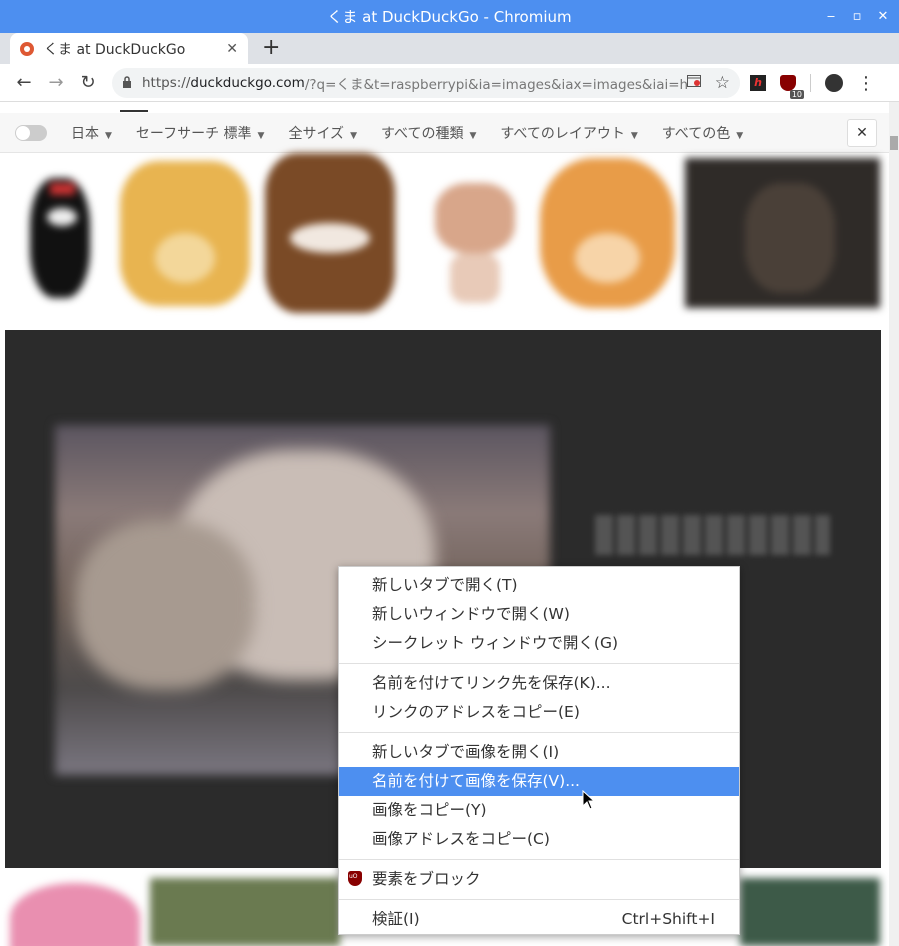 The width and height of the screenshot is (899, 946). I want to click on menu-item-open-new-window: 新しいウィンドウで開く(W), so click(539, 614).